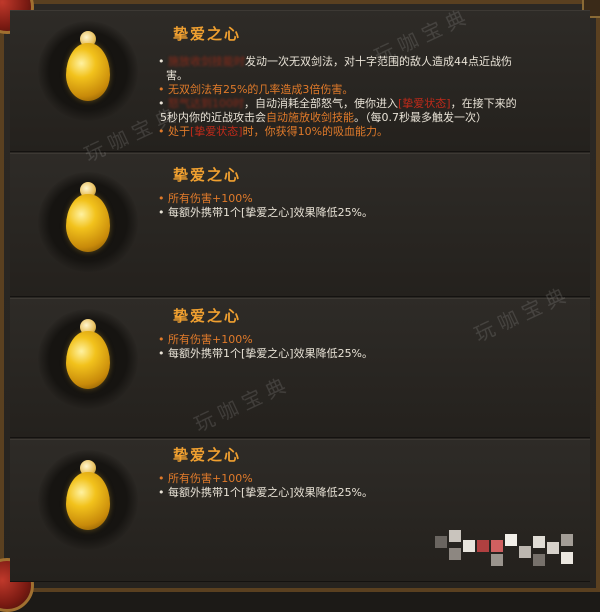  What do you see at coordinates (364, 90) in the screenshot?
I see `description-line: • 无双剑法有25%的几率造成3倍伤害。` at bounding box center [364, 90].